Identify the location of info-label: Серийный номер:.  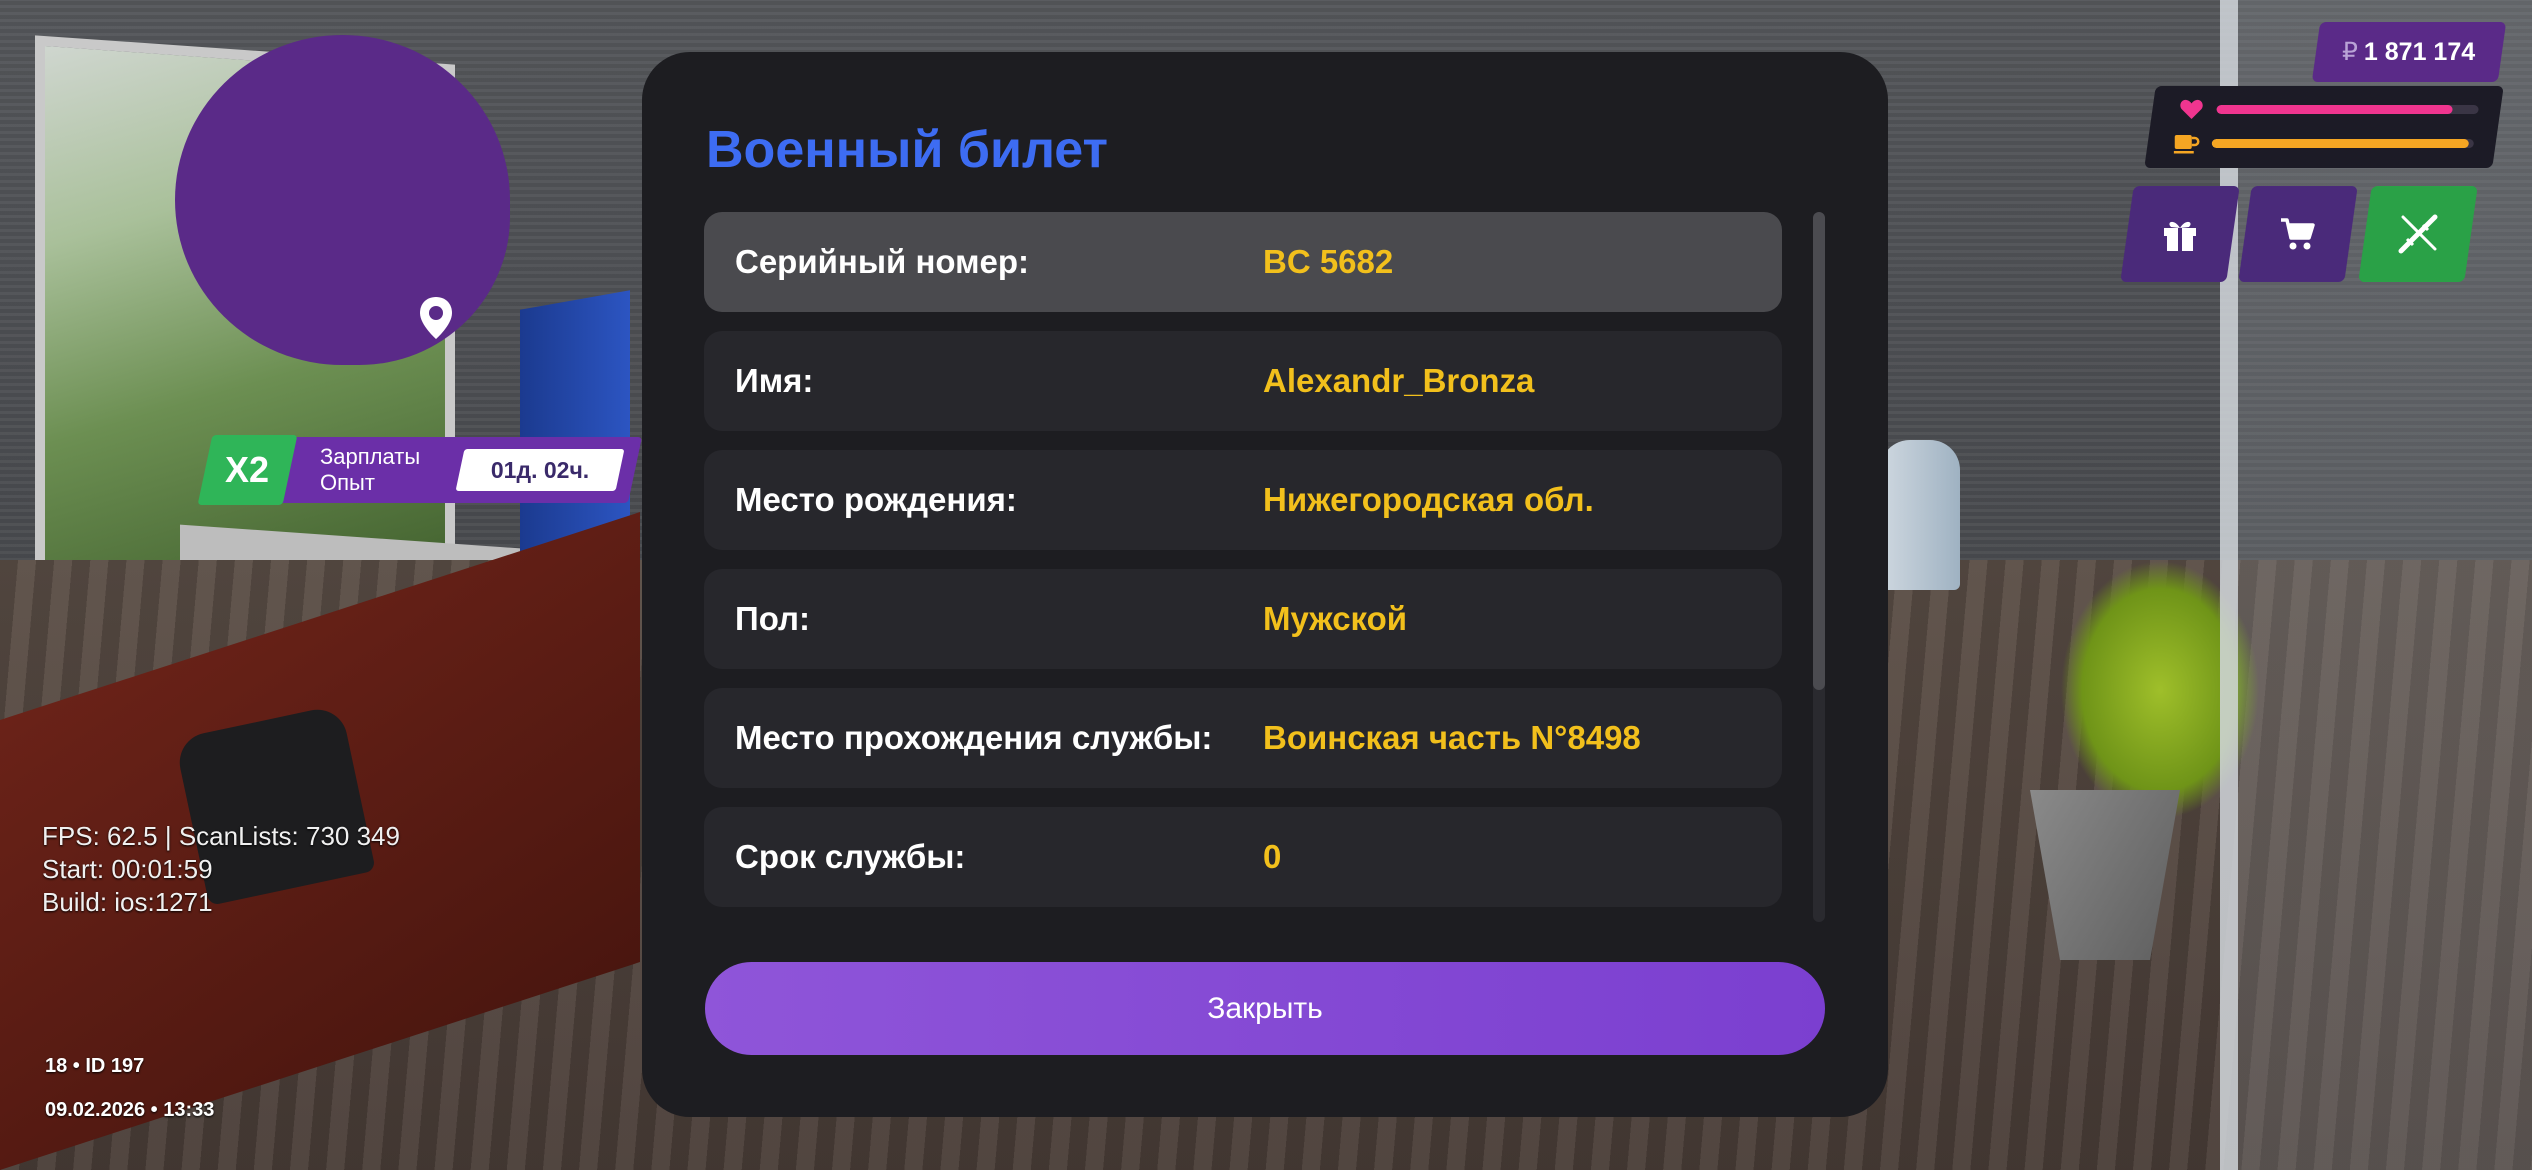
(882, 261).